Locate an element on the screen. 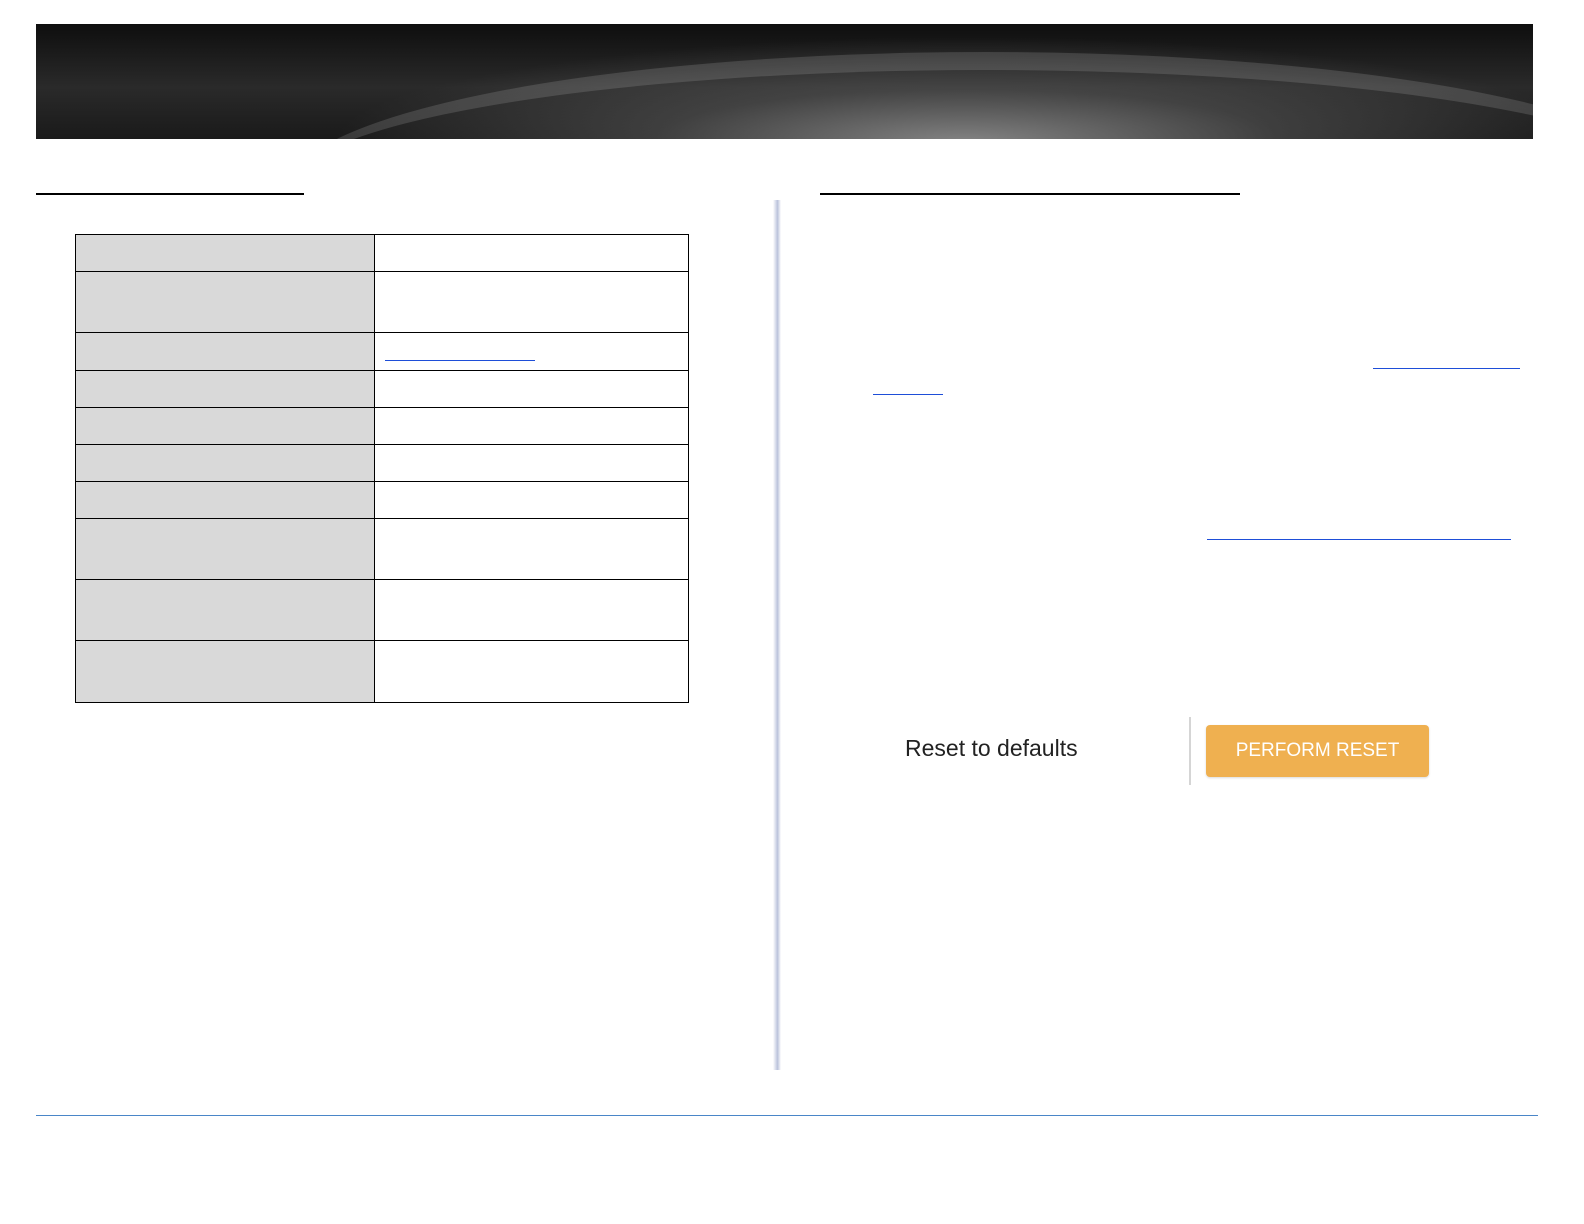 This screenshot has height=1224, width=1584. footer-rule is located at coordinates (787, 1115).